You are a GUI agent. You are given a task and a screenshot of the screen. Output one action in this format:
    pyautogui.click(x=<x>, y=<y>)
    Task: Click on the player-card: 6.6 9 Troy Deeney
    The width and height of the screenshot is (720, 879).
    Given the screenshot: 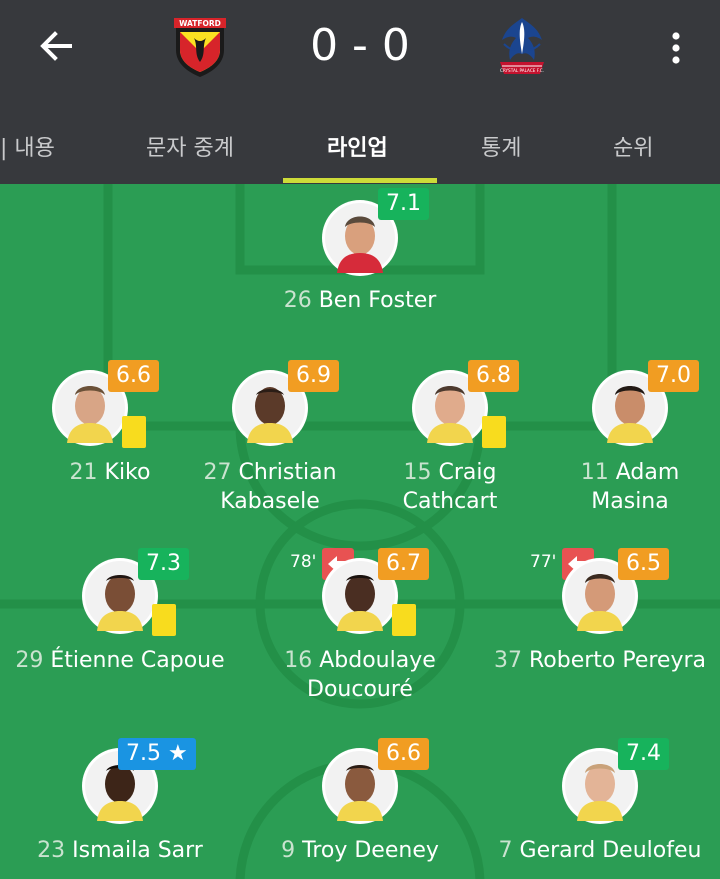 What is the action you would take?
    pyautogui.click(x=360, y=806)
    